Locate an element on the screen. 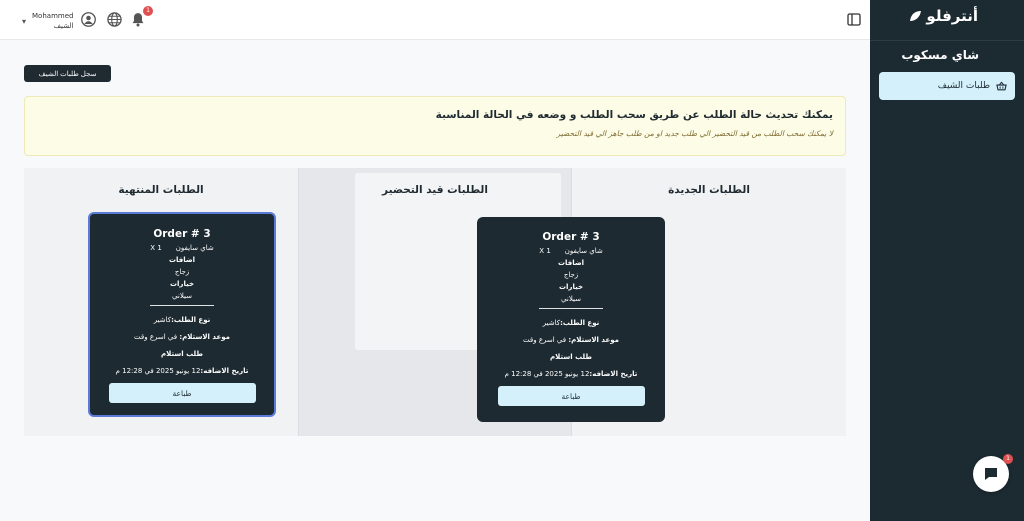  top-bar: ▾ Mohammed الشيف 1 is located at coordinates (435, 20).